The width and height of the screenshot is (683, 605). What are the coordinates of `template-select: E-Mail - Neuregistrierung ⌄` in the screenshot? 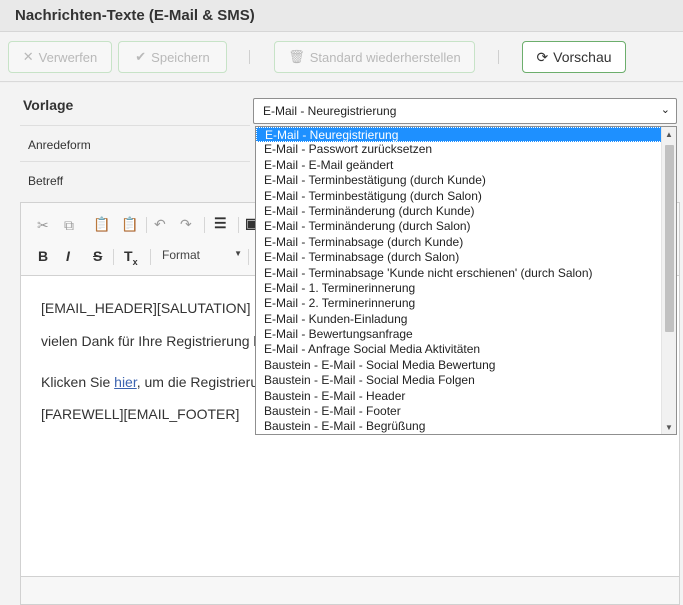 It's located at (465, 111).